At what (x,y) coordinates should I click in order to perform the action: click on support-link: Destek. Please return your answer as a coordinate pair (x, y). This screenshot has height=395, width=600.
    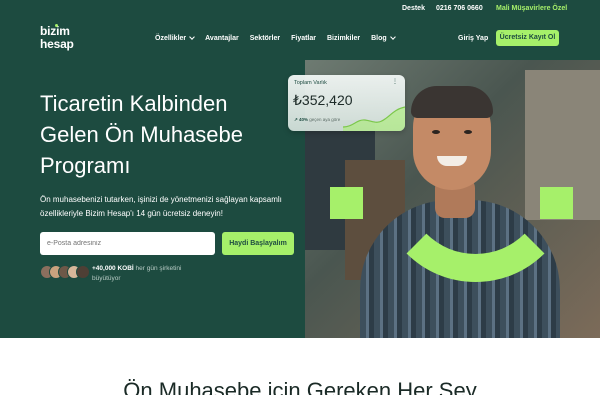
    Looking at the image, I should click on (413, 8).